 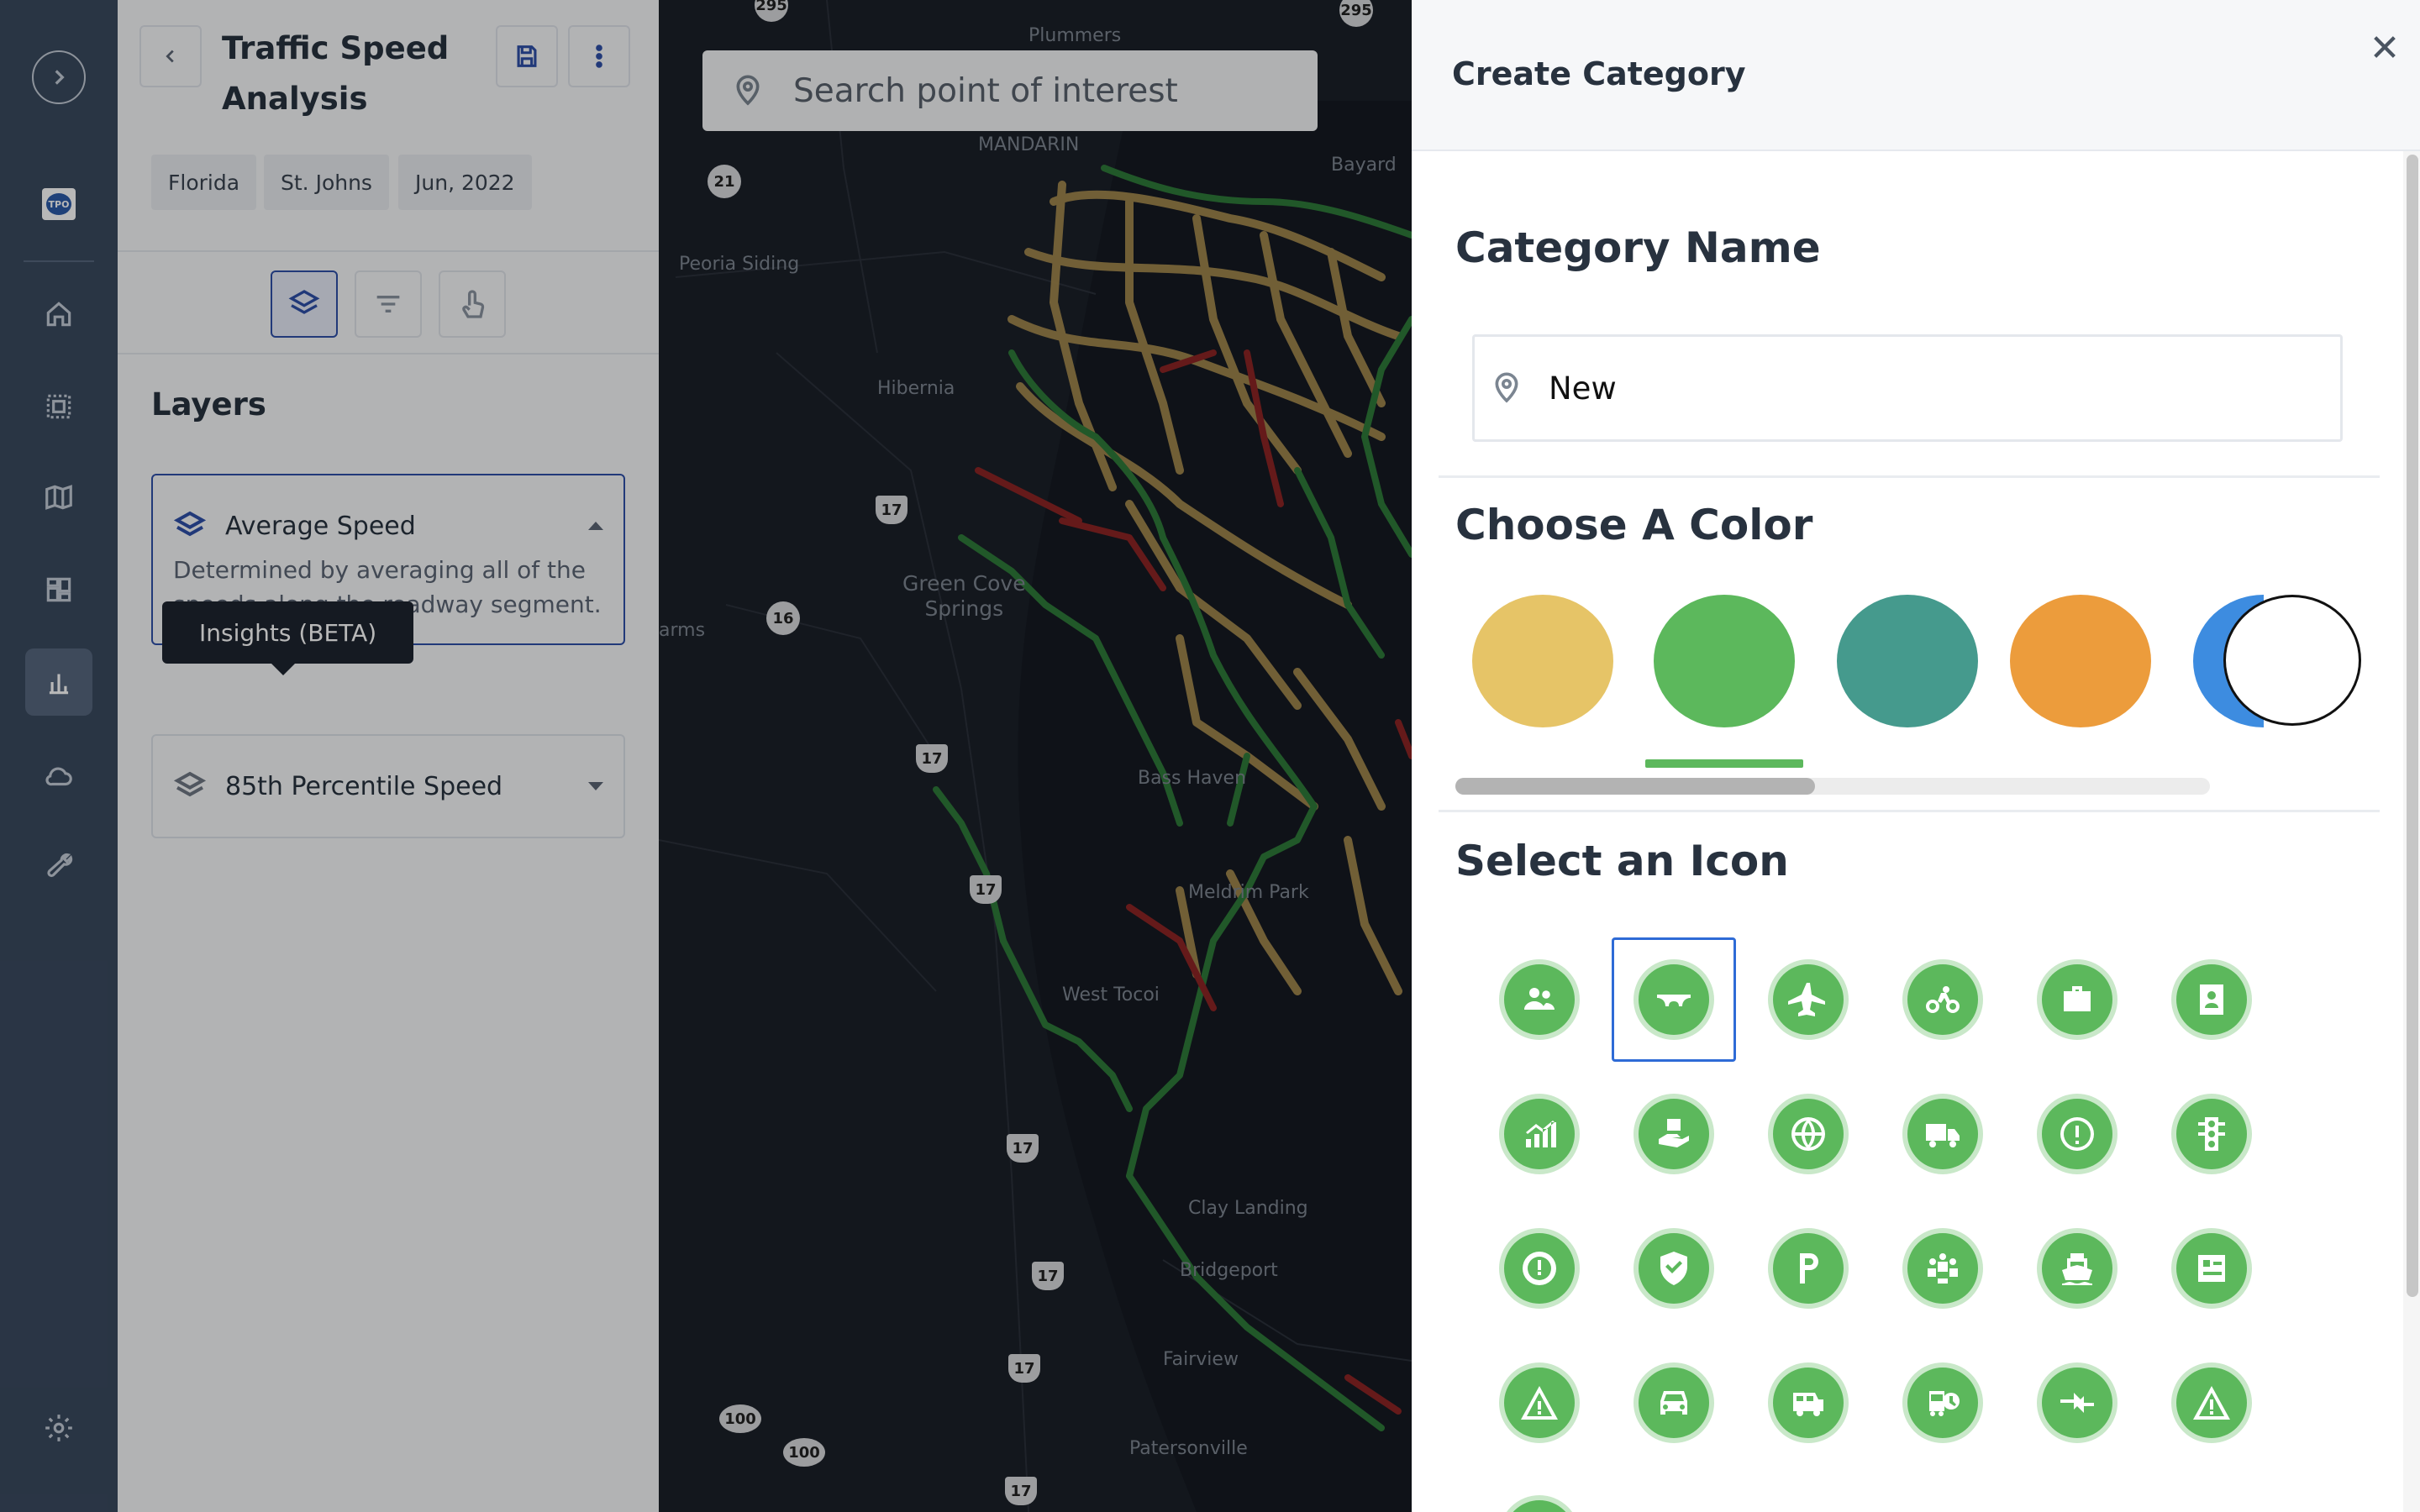 What do you see at coordinates (59, 77) in the screenshot?
I see `expand-rail-button` at bounding box center [59, 77].